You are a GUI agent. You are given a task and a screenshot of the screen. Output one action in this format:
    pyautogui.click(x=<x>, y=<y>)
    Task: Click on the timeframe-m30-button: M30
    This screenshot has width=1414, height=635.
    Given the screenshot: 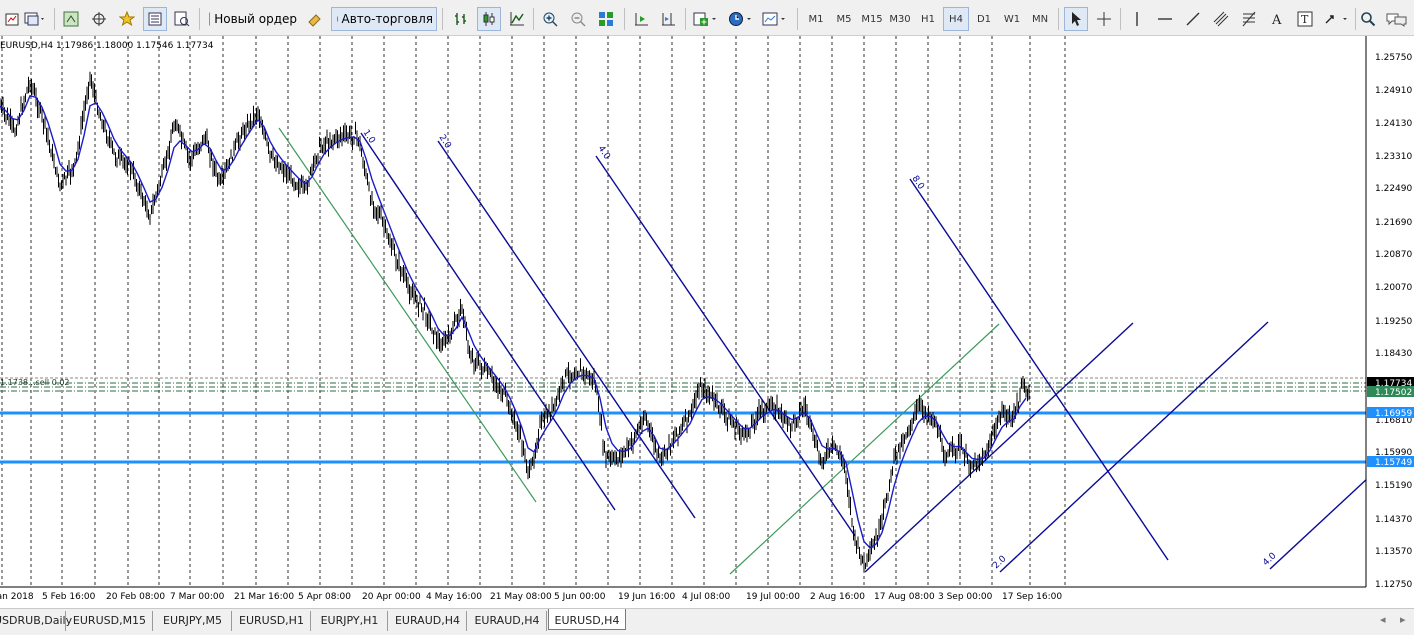 What is the action you would take?
    pyautogui.click(x=900, y=19)
    